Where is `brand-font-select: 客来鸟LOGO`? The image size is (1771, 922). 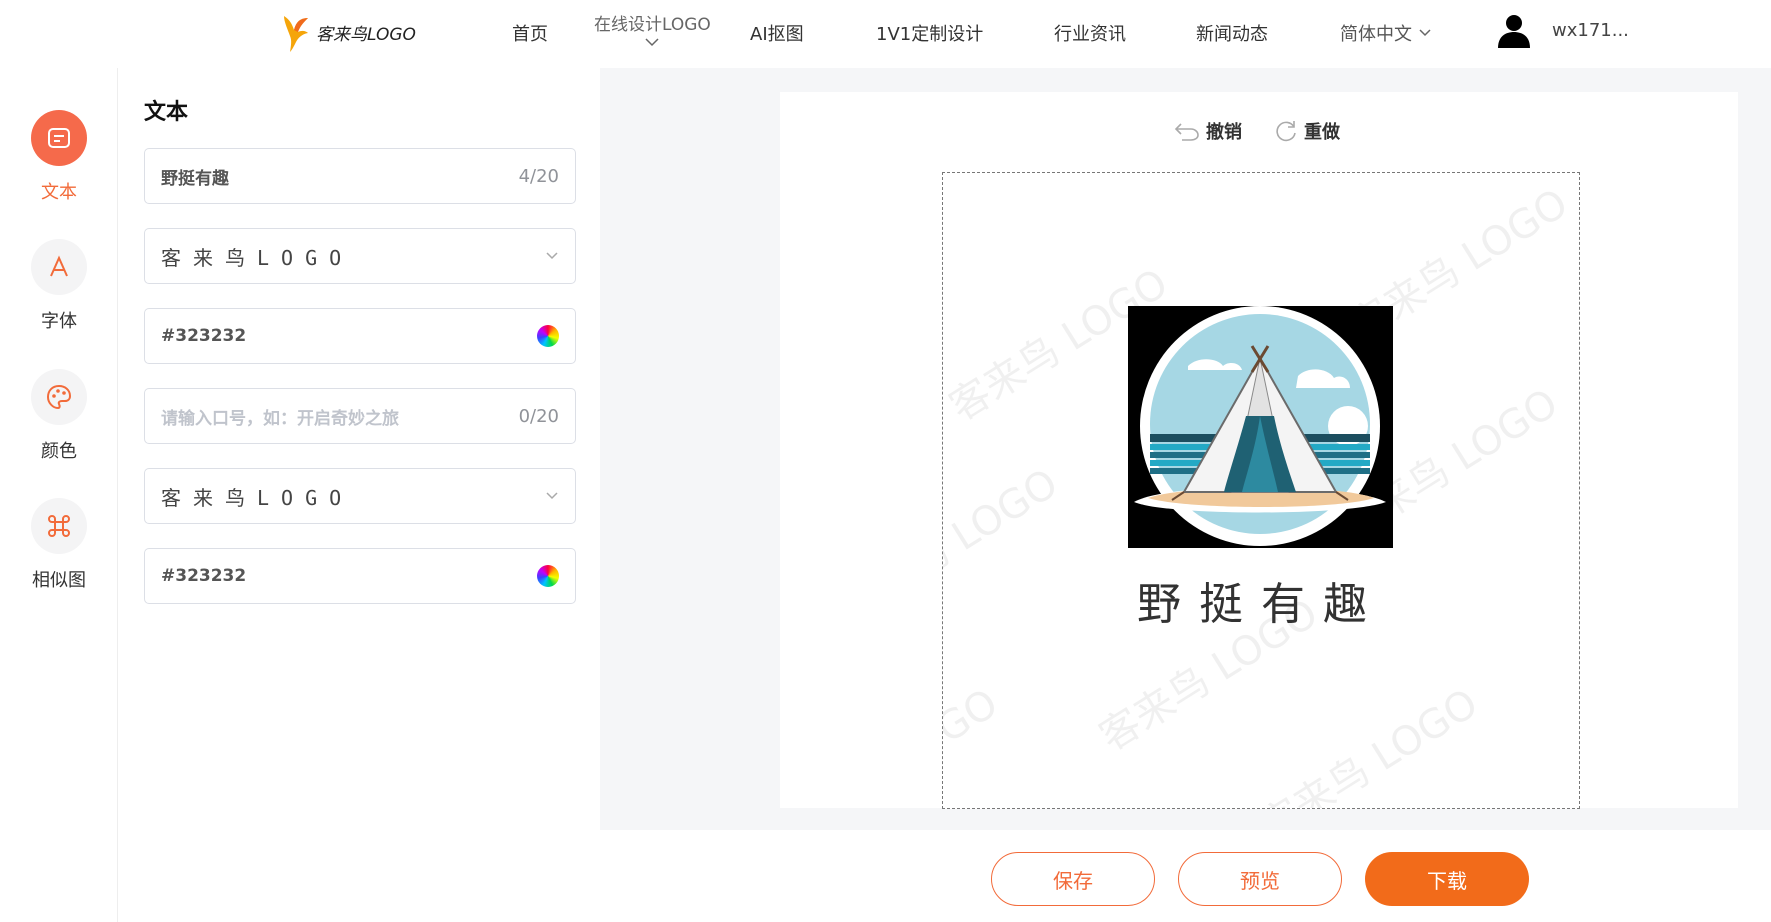
brand-font-select: 客来鸟LOGO is located at coordinates (360, 256).